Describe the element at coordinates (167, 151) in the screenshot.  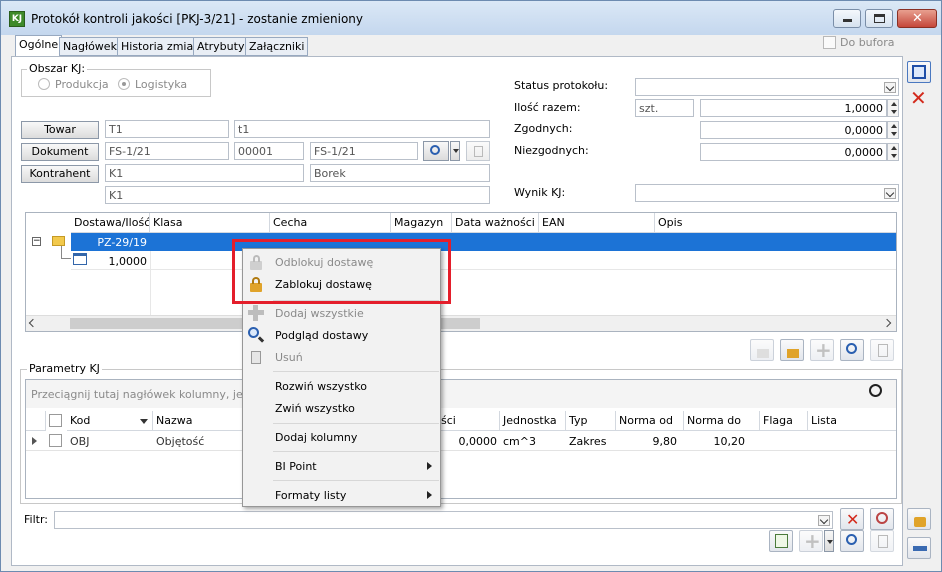
I see `dokument-field-1: FS-1/21` at that location.